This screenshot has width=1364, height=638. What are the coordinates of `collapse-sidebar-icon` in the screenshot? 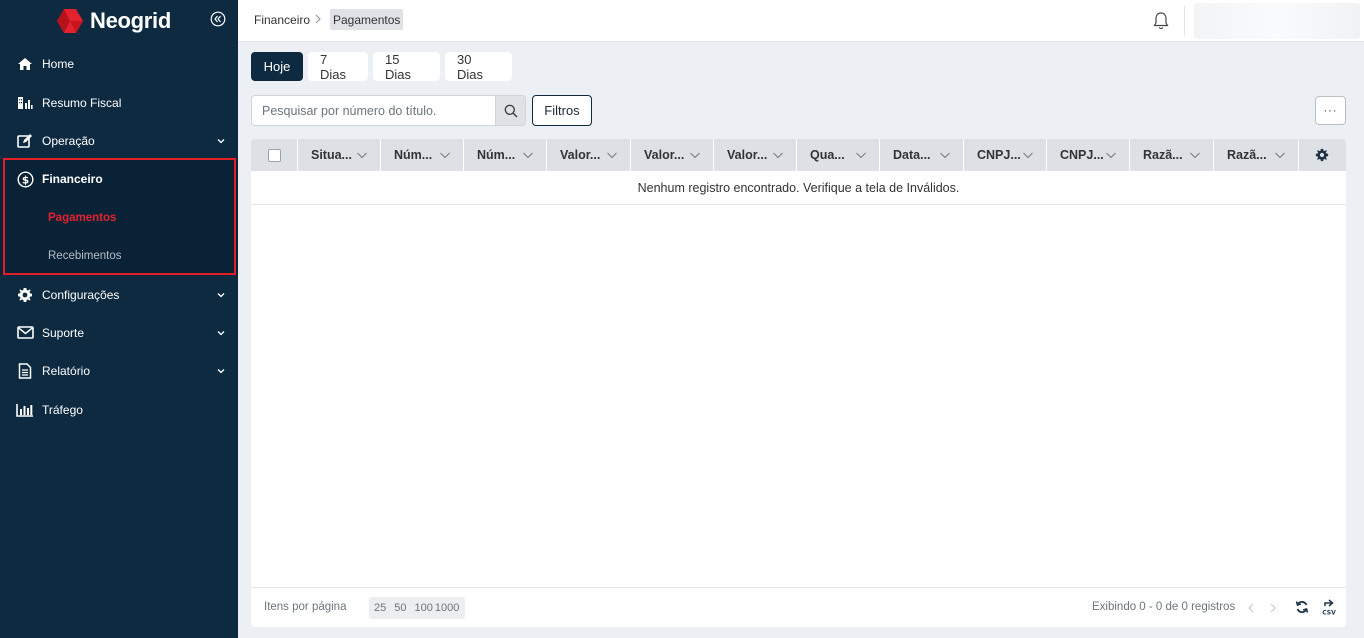 It's located at (218, 19).